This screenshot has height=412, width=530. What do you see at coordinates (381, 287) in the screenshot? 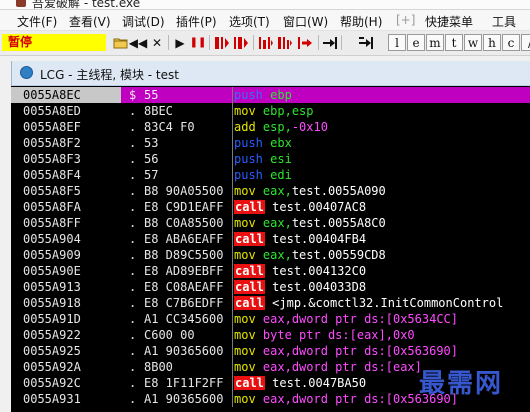
I see `instruction-cell: call test.004033D8` at bounding box center [381, 287].